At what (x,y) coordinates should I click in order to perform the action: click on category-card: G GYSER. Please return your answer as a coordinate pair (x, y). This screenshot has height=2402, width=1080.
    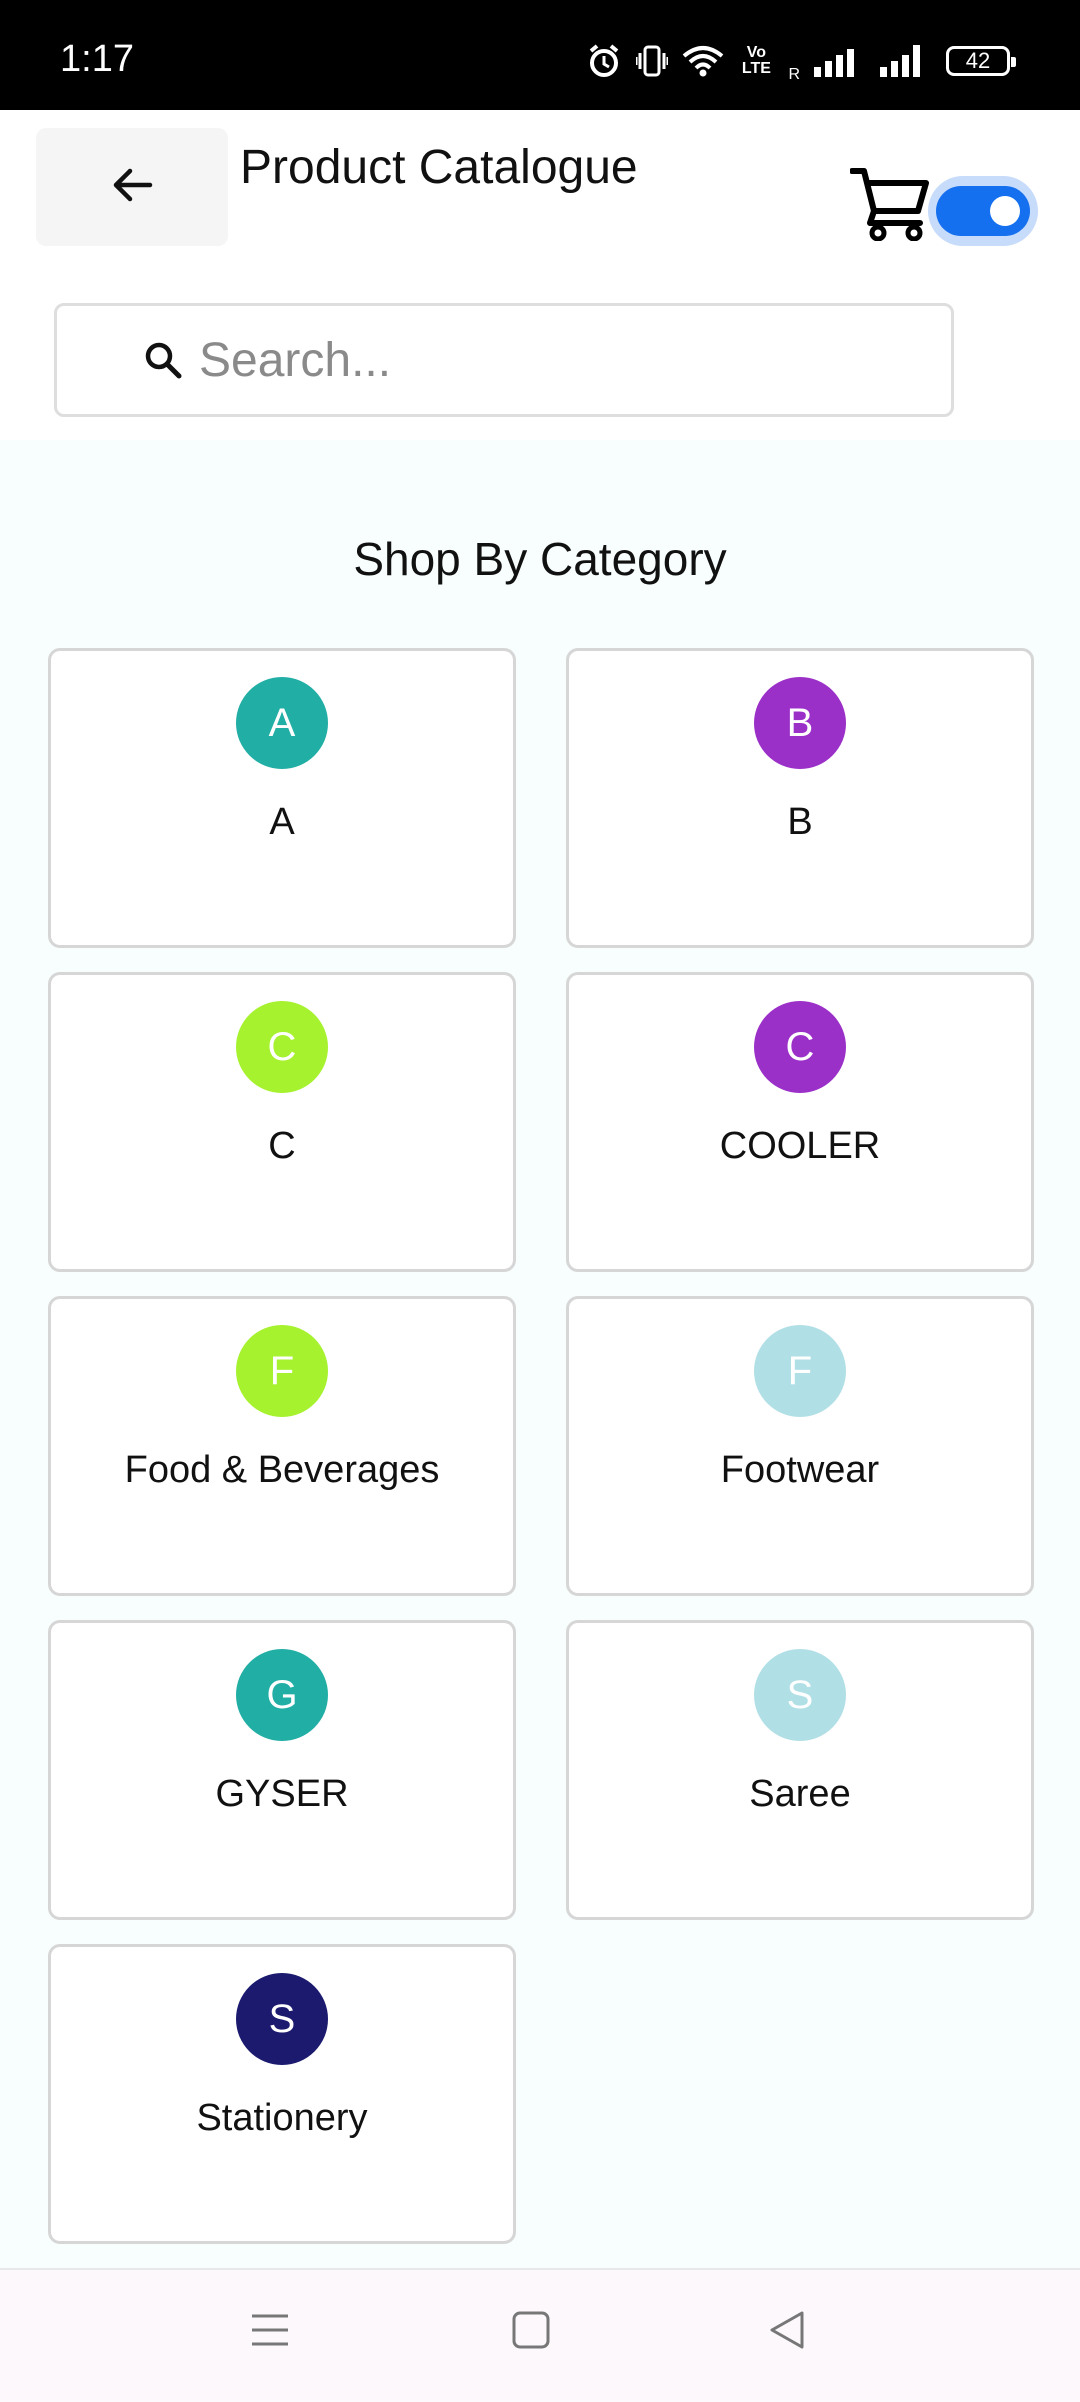
    Looking at the image, I should click on (282, 1770).